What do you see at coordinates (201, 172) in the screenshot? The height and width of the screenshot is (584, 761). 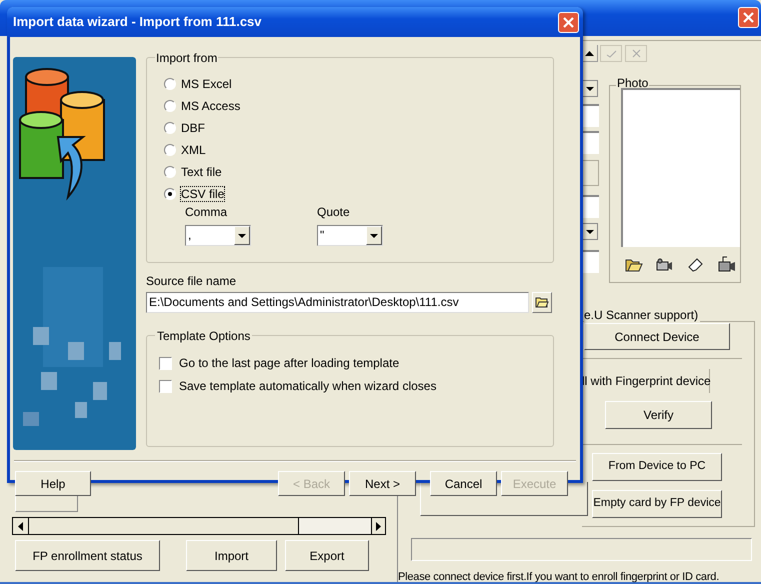 I see `radio-label: Text file` at bounding box center [201, 172].